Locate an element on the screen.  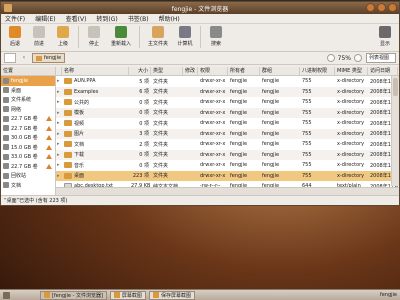
column-mime: MIME 类型 is located at coordinates (351, 71).